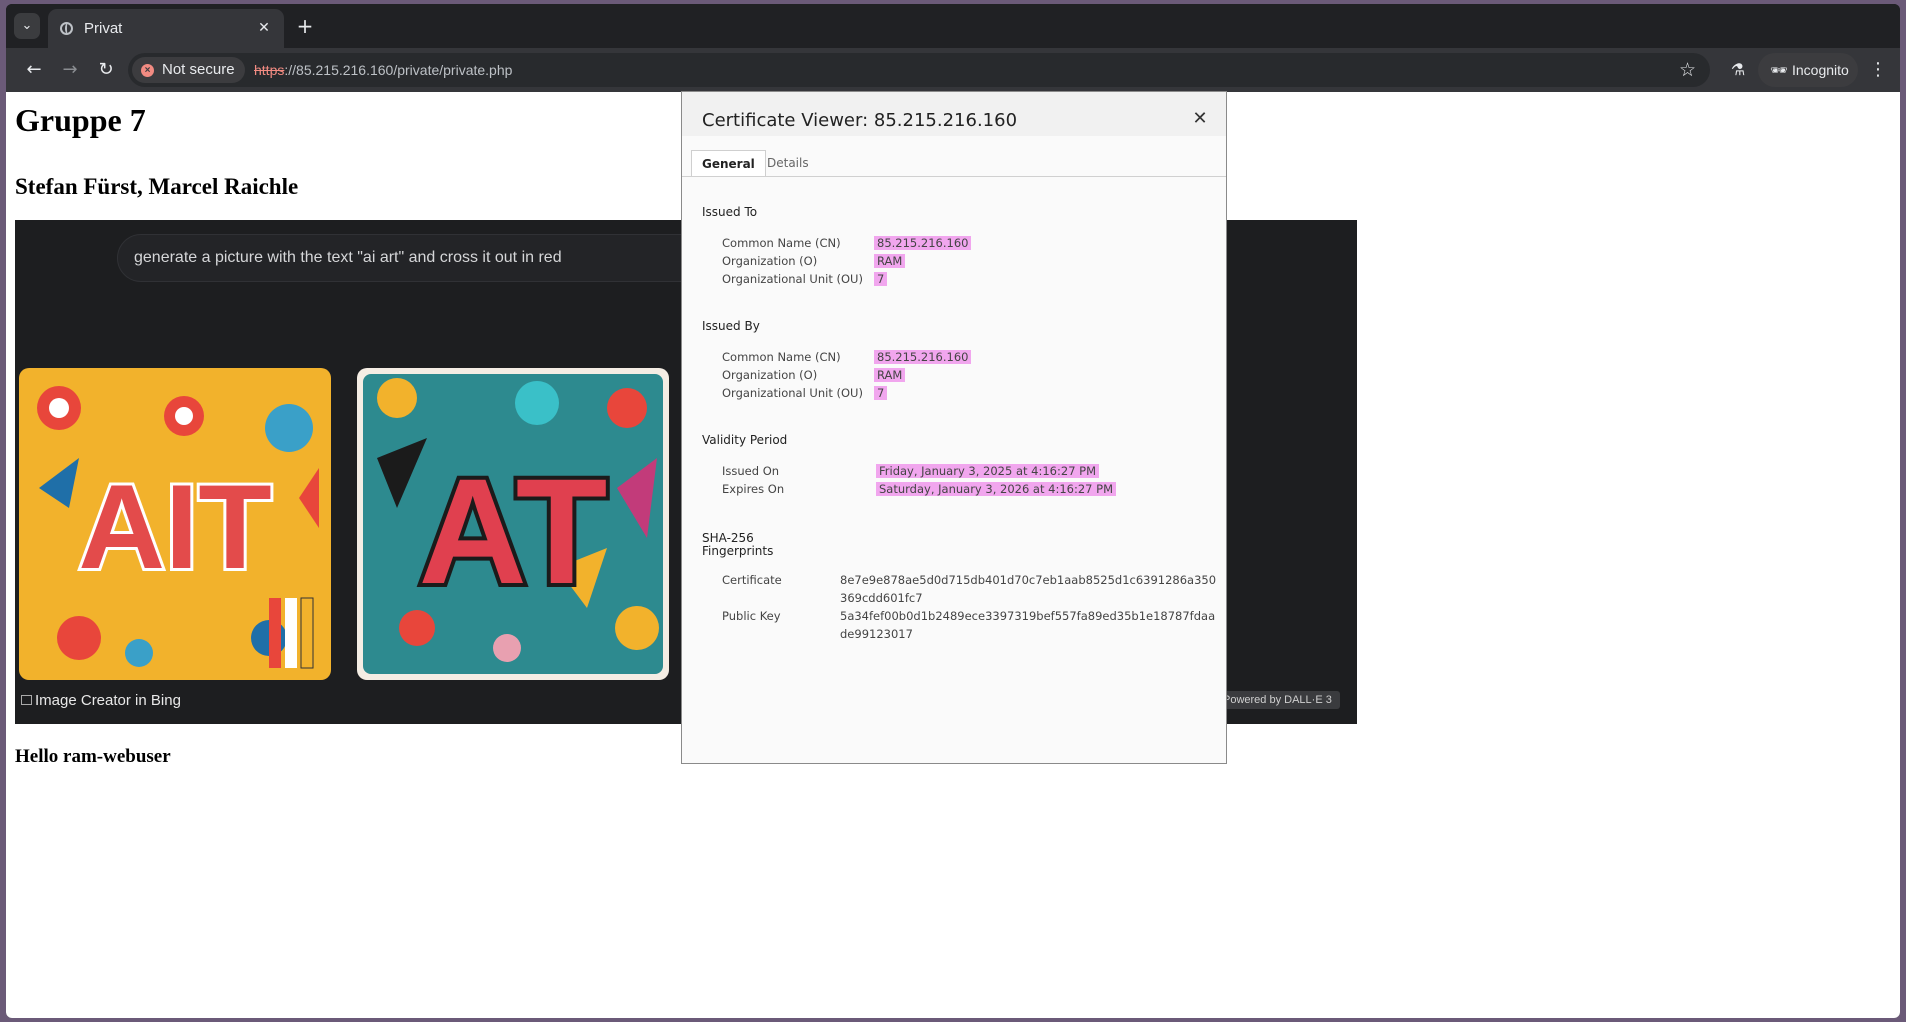 The width and height of the screenshot is (1906, 1022). Describe the element at coordinates (1277, 700) in the screenshot. I see `dalle-badge: Powered by DALL·E 3` at that location.